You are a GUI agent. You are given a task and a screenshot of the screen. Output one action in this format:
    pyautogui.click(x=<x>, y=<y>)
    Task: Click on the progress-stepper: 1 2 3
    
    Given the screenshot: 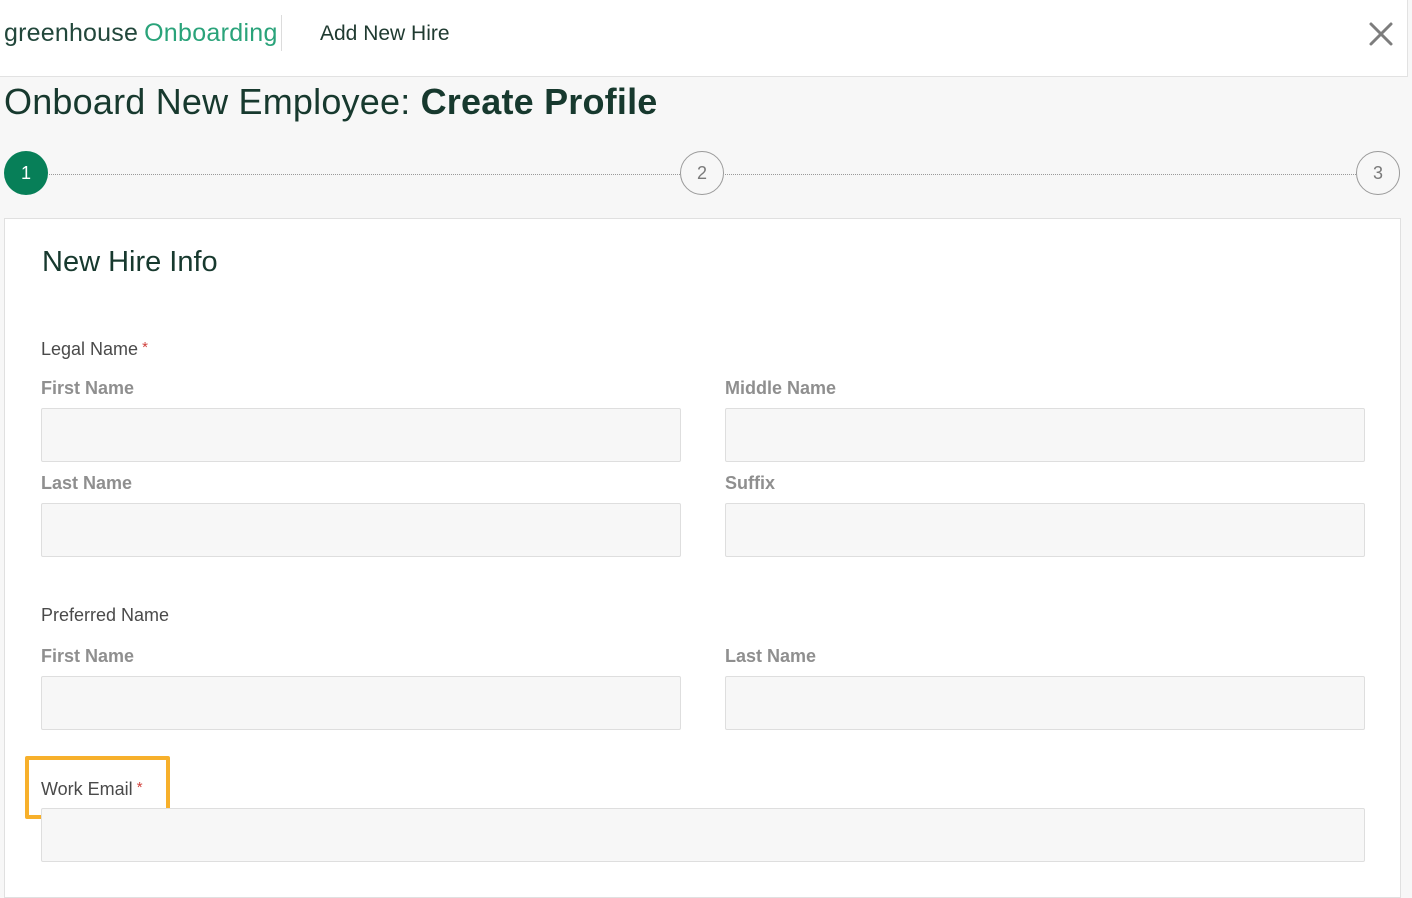 What is the action you would take?
    pyautogui.click(x=706, y=174)
    